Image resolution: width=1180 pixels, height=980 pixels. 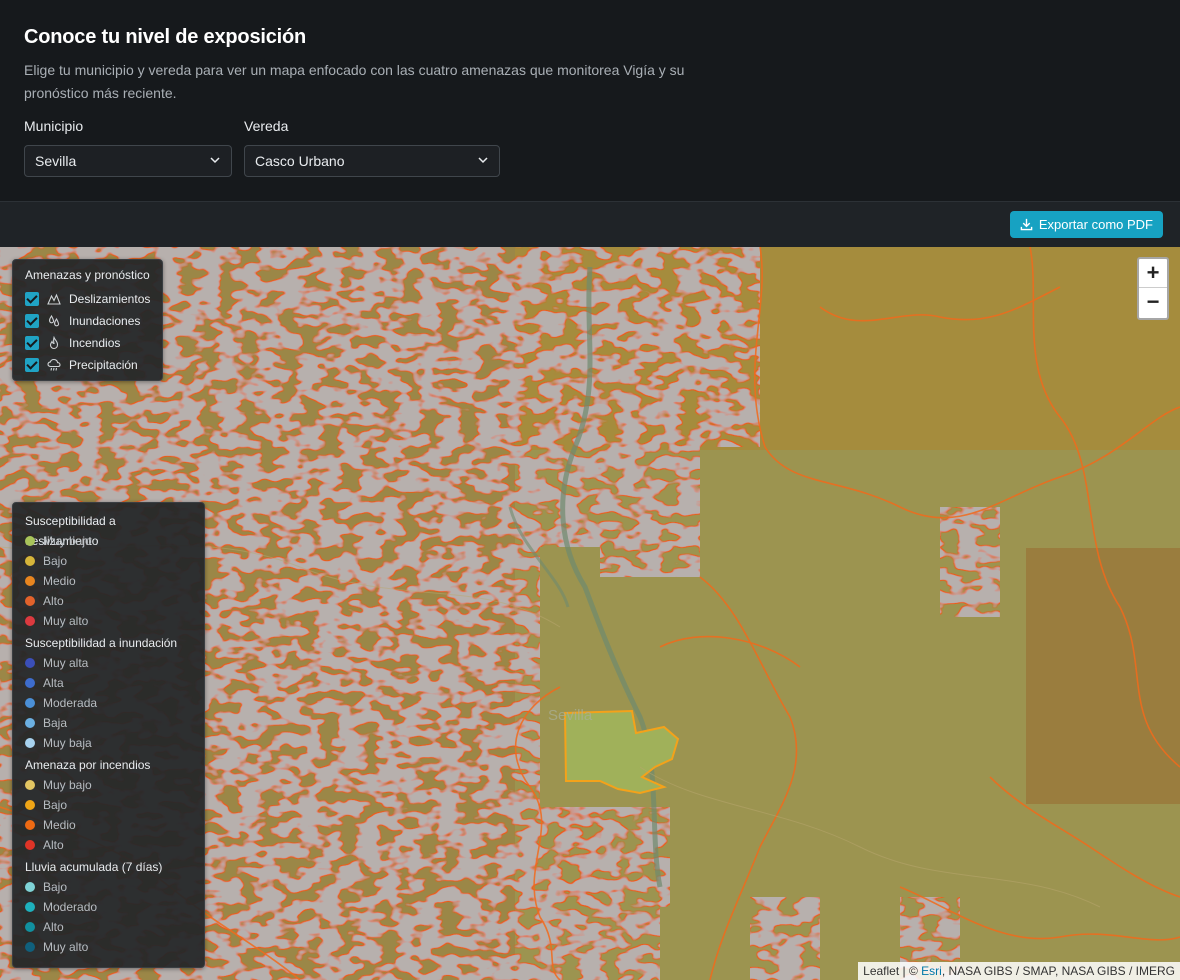 What do you see at coordinates (108, 785) in the screenshot?
I see `legend-item: Muy bajo` at bounding box center [108, 785].